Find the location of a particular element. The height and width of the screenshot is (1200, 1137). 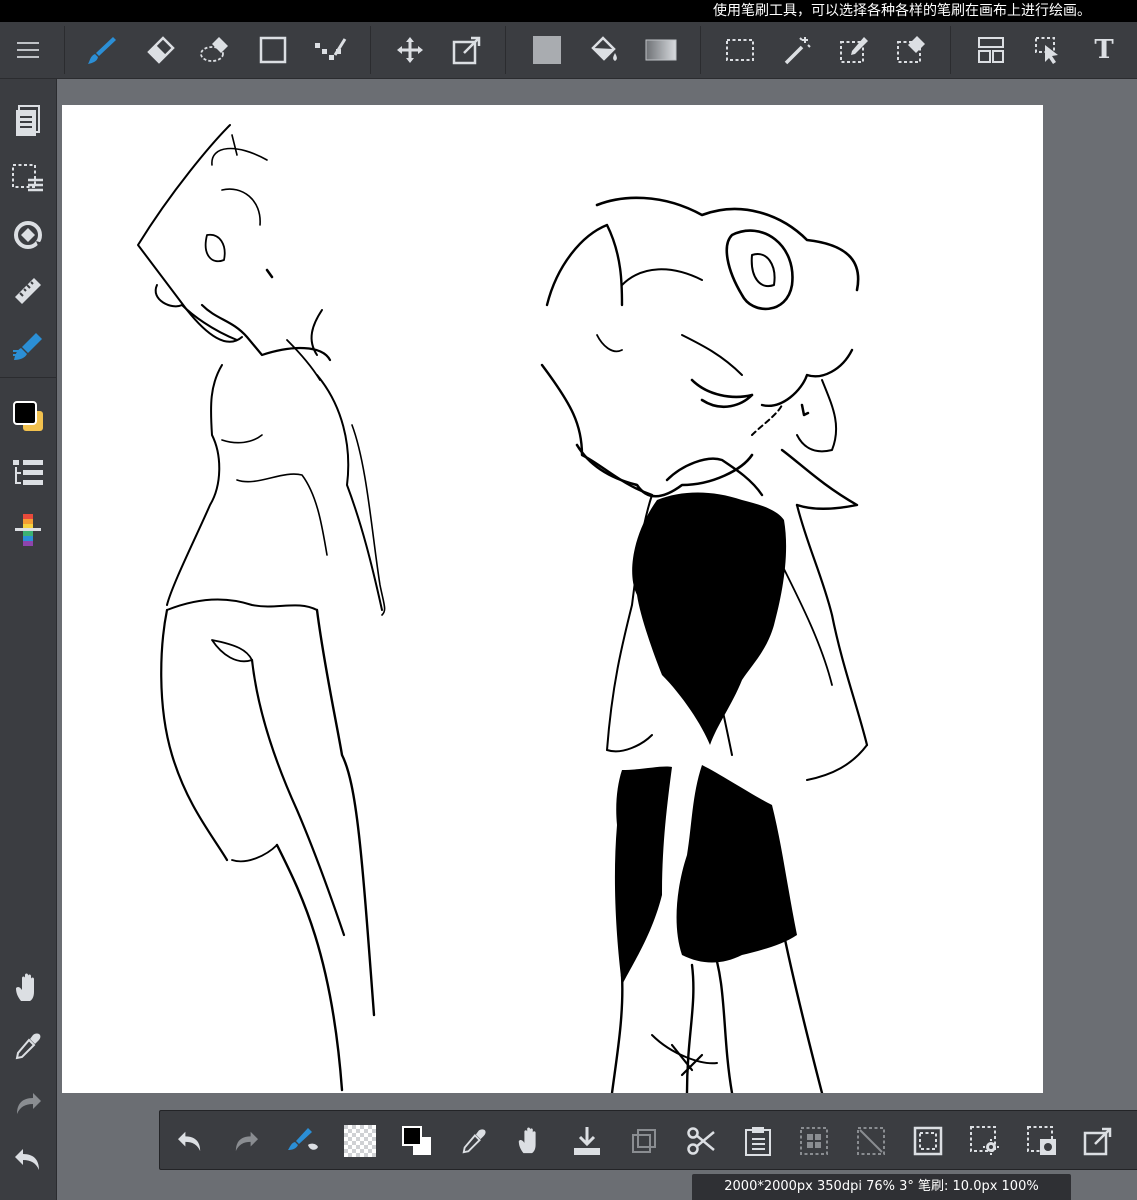

selection-settings-icon is located at coordinates (985, 1141).